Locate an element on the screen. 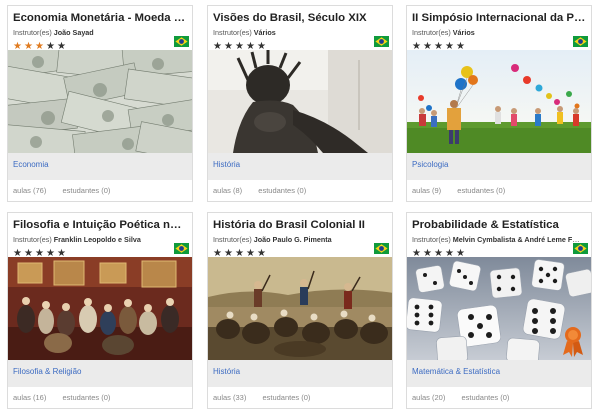 The width and height of the screenshot is (600, 415). card-footer: aulas (8) estudantes (0) is located at coordinates (300, 190).